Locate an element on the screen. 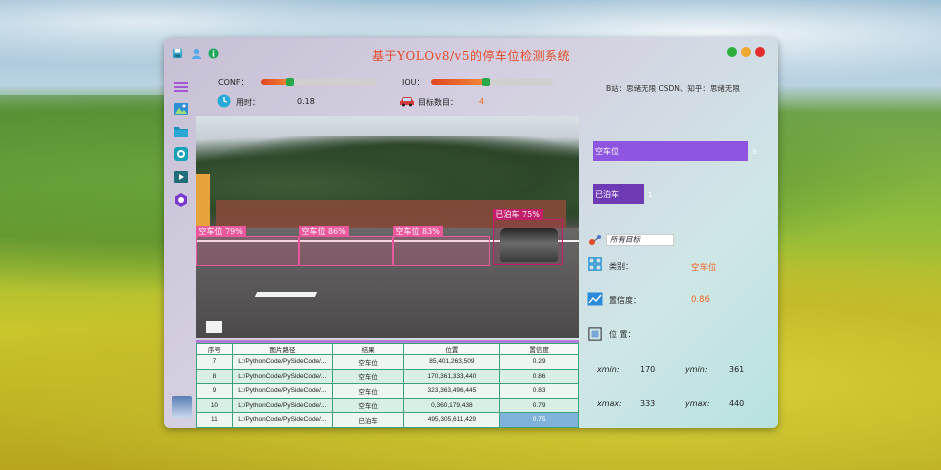 The width and height of the screenshot is (941, 470). xmin-value: 170 is located at coordinates (648, 369).